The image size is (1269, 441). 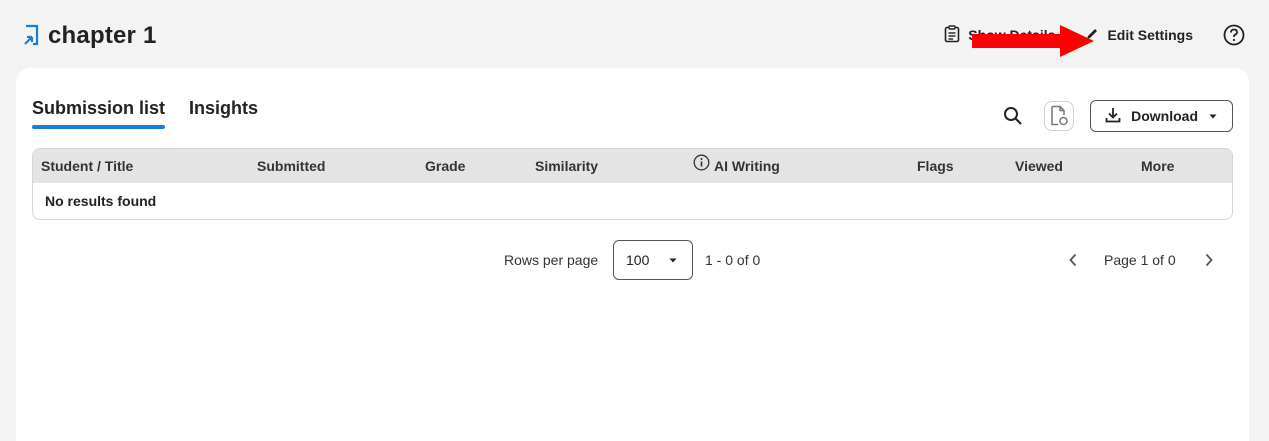 I want to click on toolbar: Download, so click(x=1115, y=116).